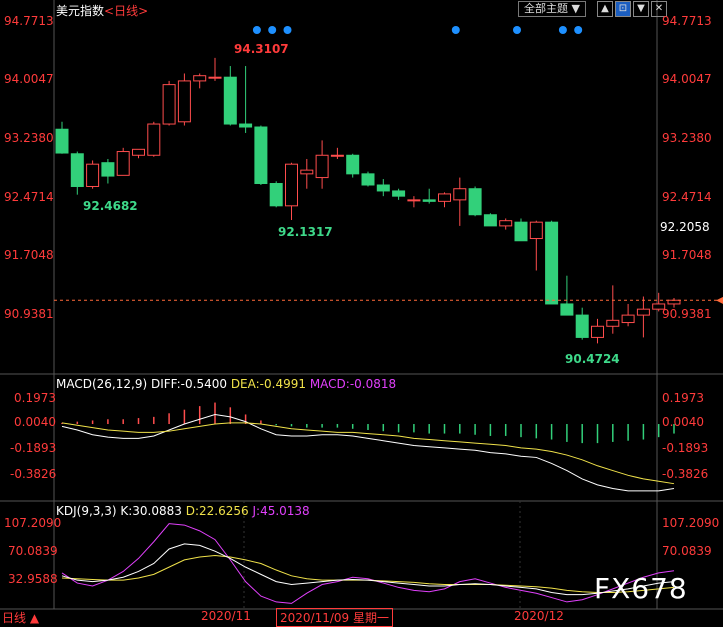 This screenshot has width=723, height=627. Describe the element at coordinates (33, 579) in the screenshot. I see `kdj-tick-left: 32.9588` at that location.